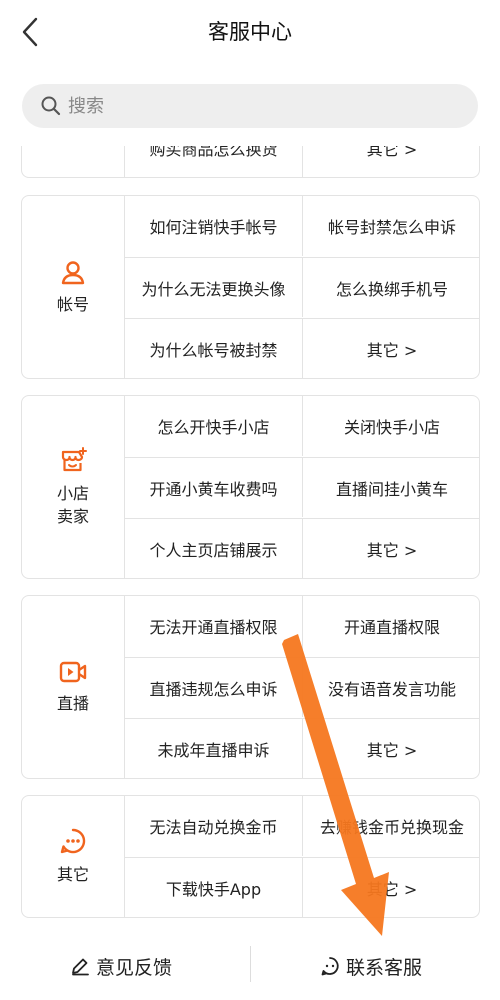  I want to click on faq-item: 为什么帐号被封禁, so click(214, 348).